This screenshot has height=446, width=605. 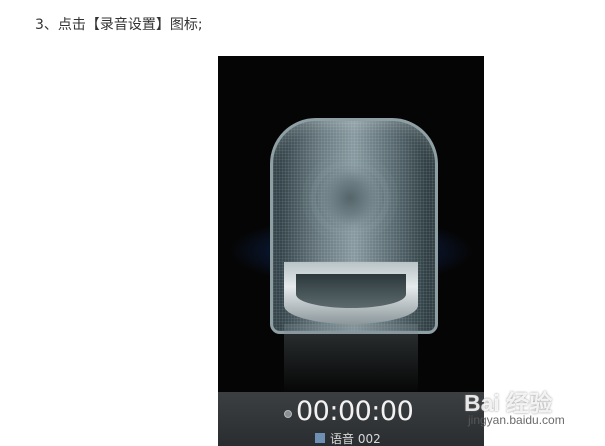 I want to click on microphone-capsule, so click(x=350, y=198).